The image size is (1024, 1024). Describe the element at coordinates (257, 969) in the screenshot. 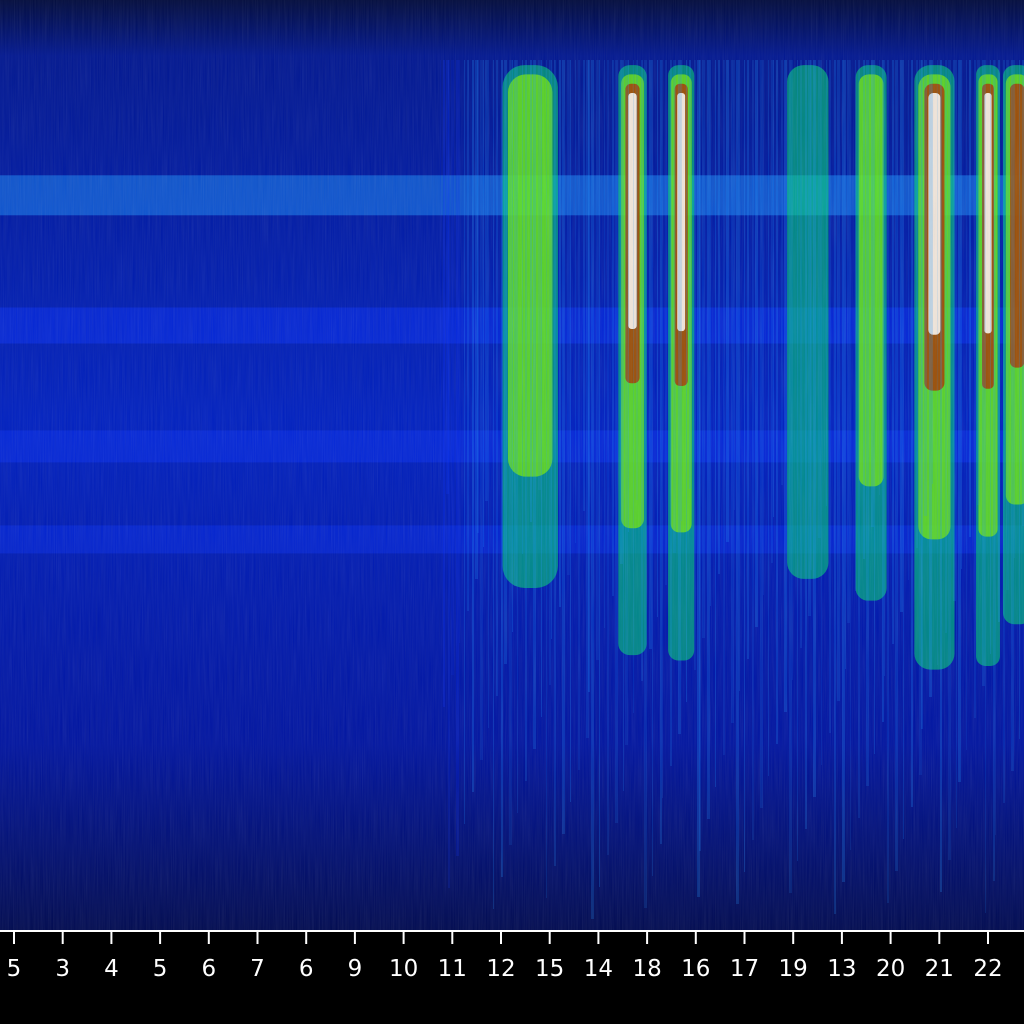

I see `x-tick-label-5: 7` at that location.